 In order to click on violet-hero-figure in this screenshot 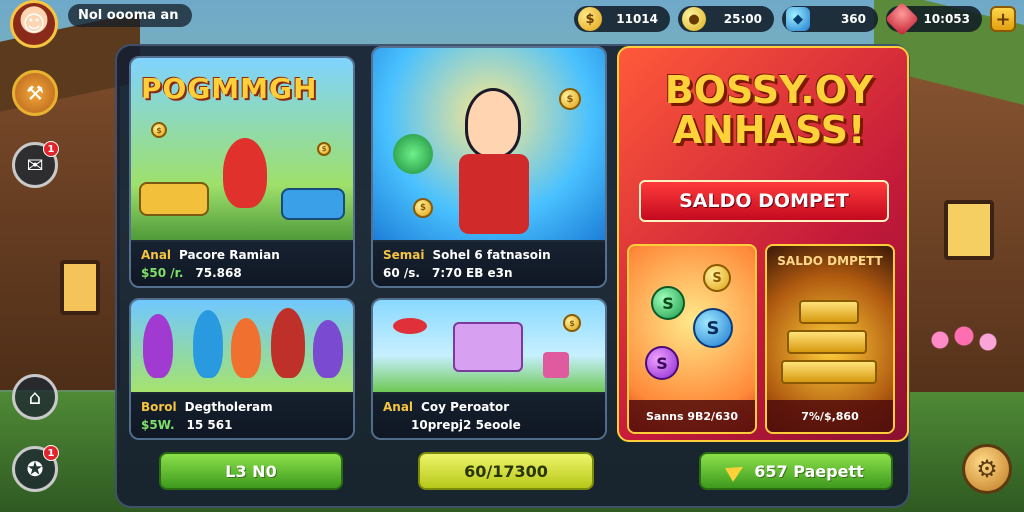, I will do `click(328, 349)`.